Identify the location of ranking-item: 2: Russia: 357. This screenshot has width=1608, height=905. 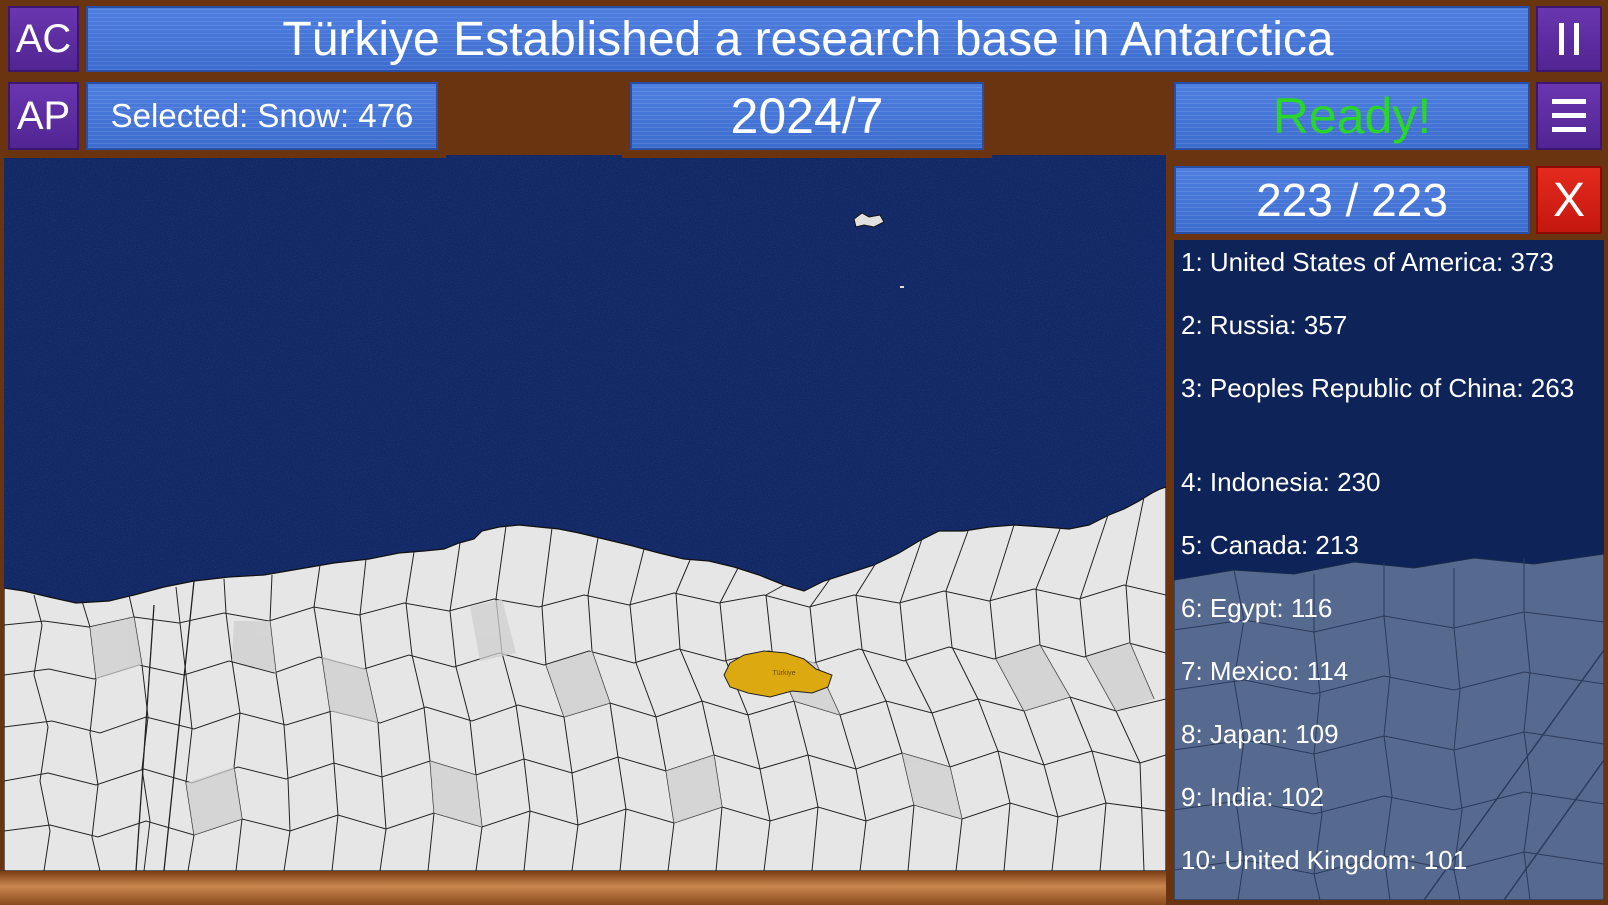
(1386, 325).